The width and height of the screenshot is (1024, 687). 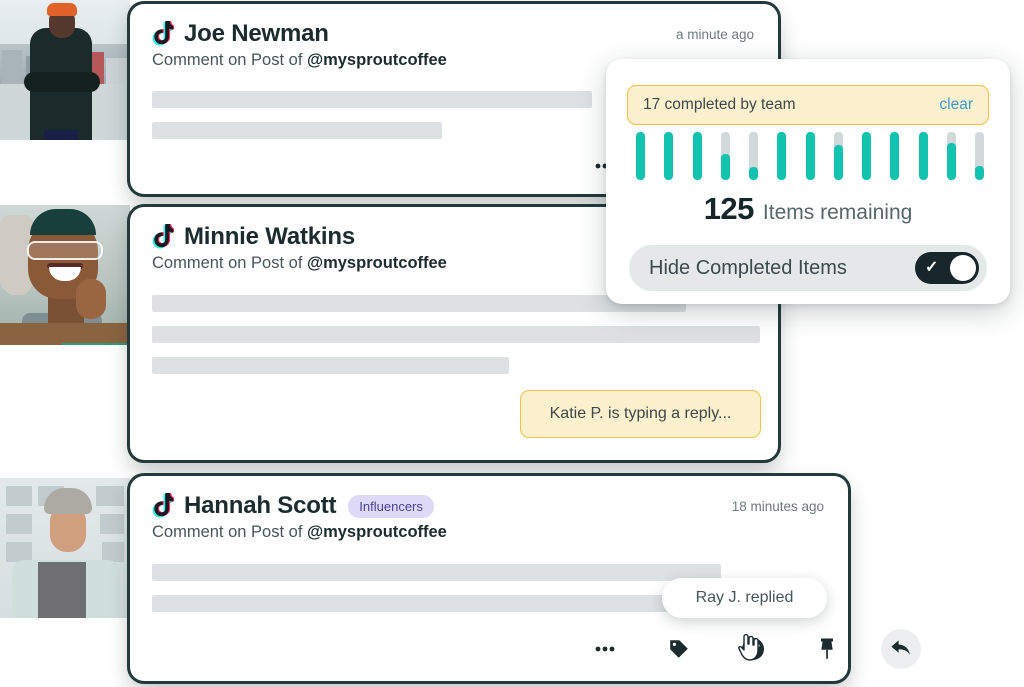 I want to click on card-timestamp: a minute ago, so click(x=714, y=34).